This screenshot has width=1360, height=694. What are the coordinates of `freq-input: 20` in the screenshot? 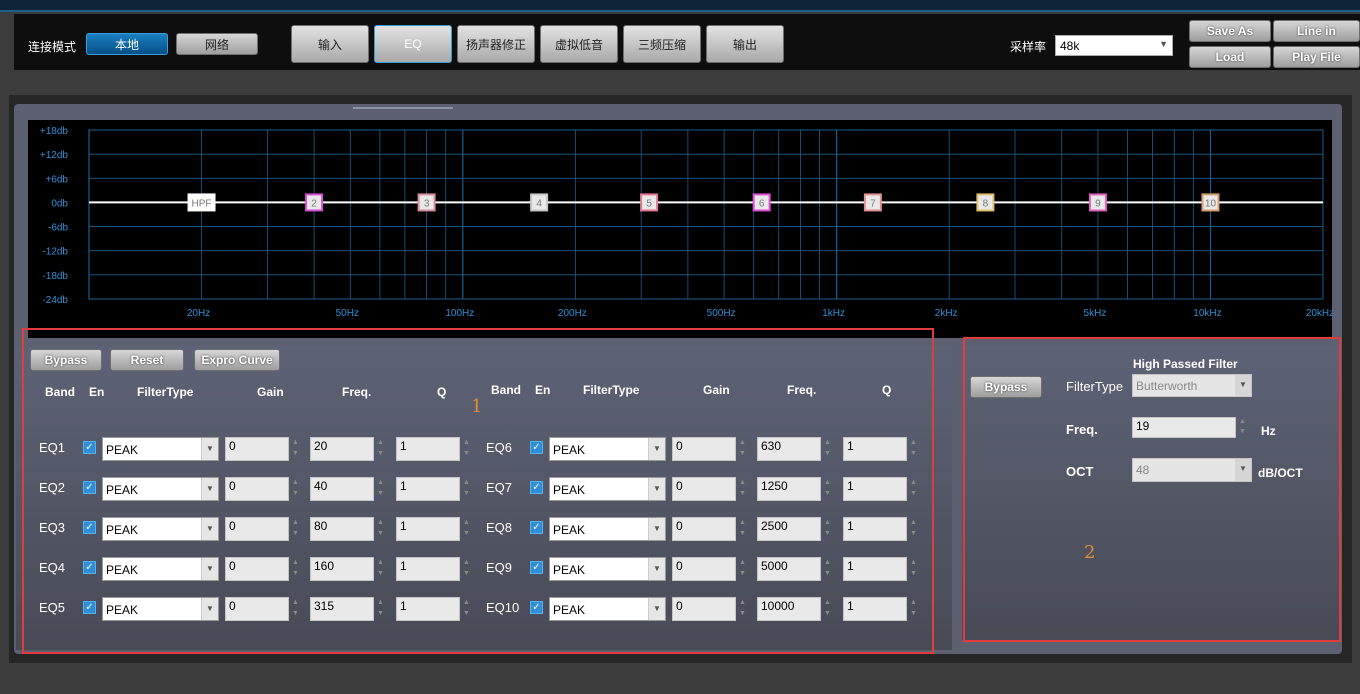 It's located at (342, 449).